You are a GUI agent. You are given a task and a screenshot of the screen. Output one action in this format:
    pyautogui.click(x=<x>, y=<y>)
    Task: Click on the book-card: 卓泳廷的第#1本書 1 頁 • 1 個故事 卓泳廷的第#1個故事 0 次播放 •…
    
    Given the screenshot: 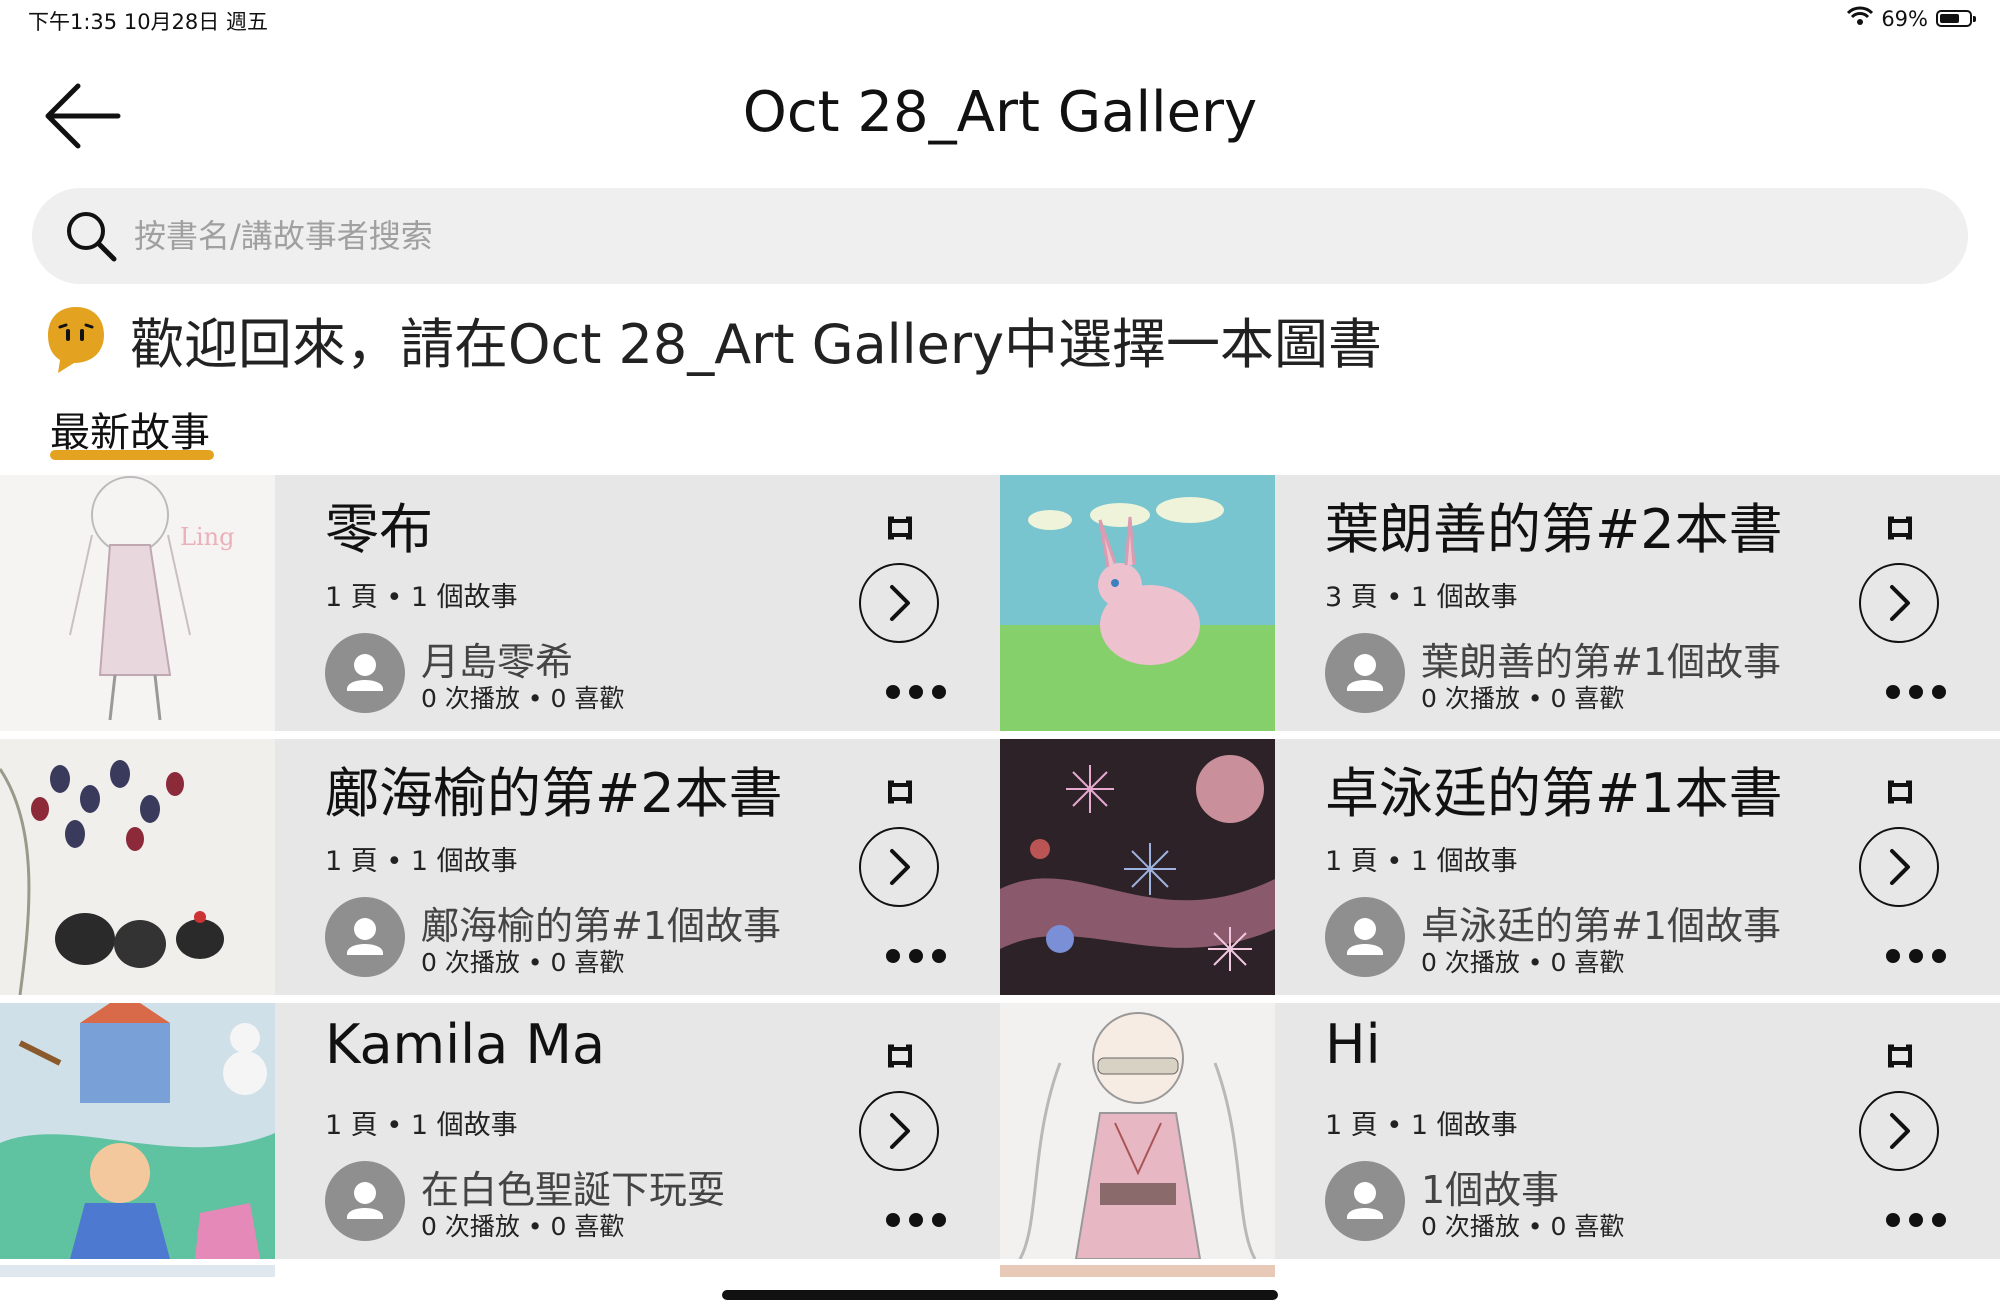 What is the action you would take?
    pyautogui.click(x=1500, y=867)
    